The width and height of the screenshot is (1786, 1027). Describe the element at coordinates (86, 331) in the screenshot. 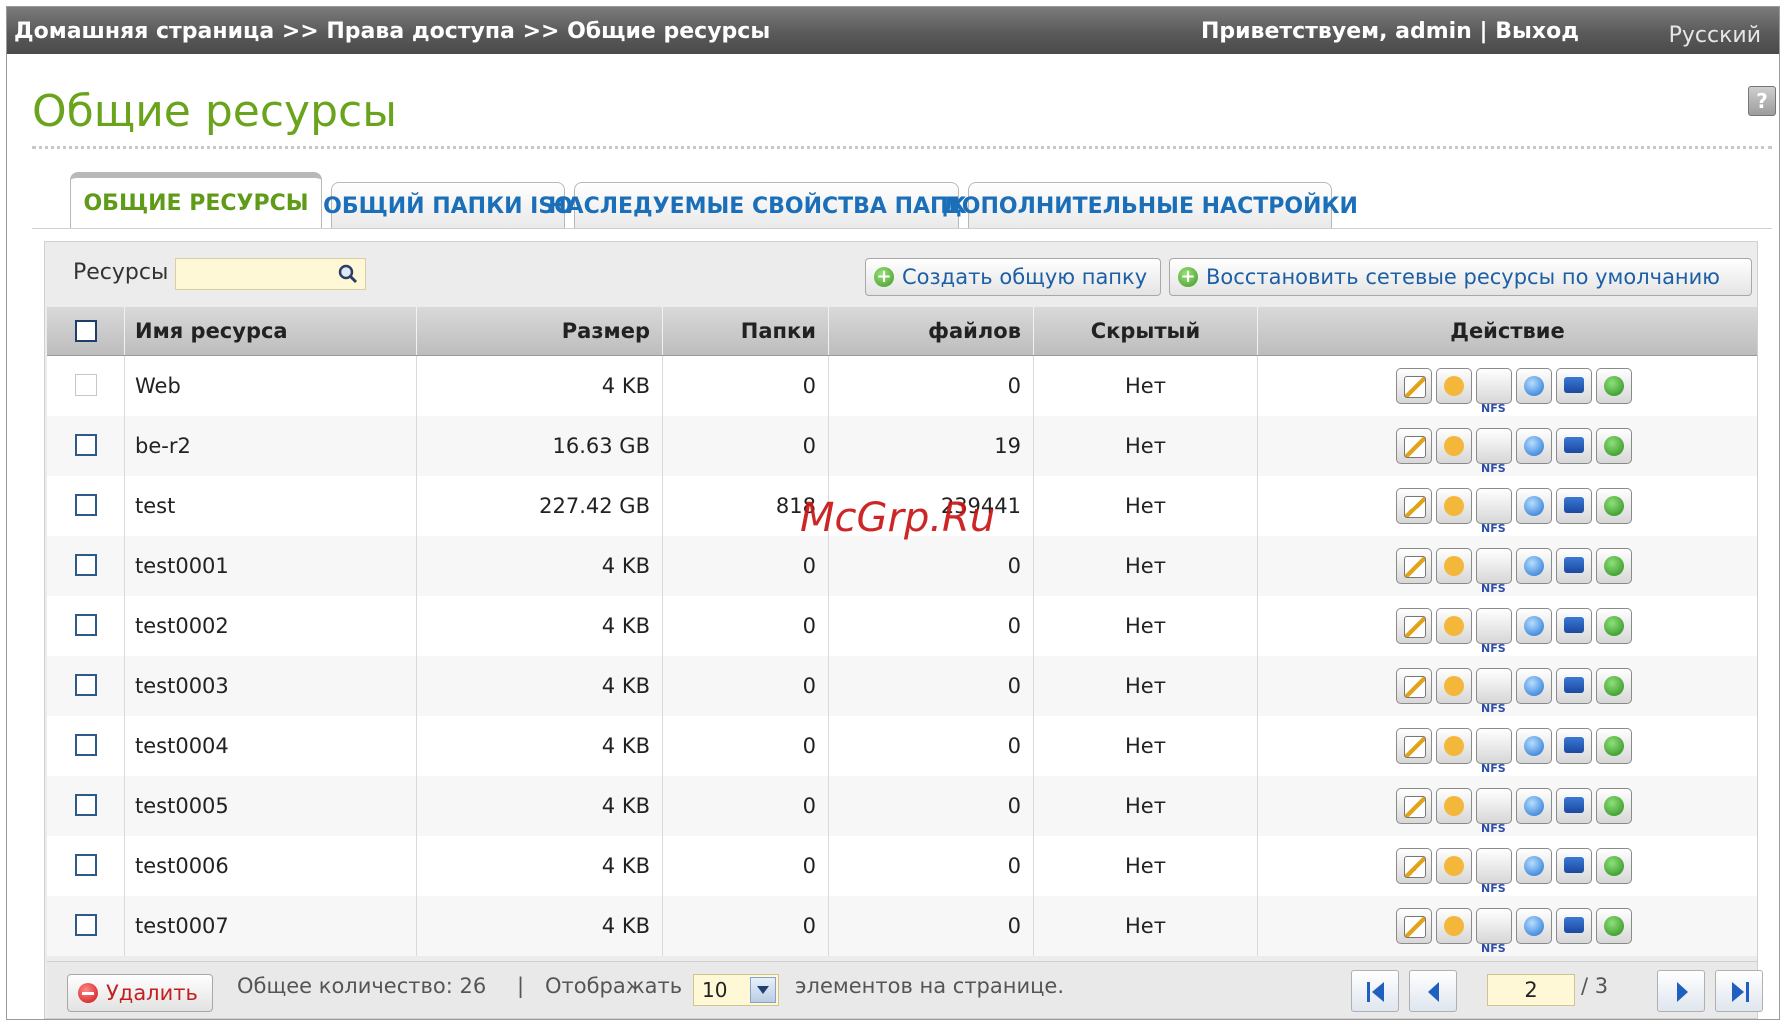

I see `select-all-checkbox` at that location.